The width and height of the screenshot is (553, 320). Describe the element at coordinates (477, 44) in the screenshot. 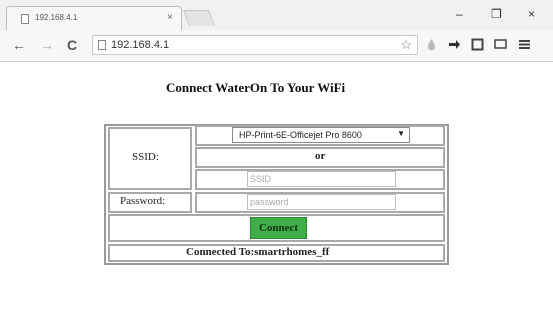

I see `extension-square-icon` at that location.